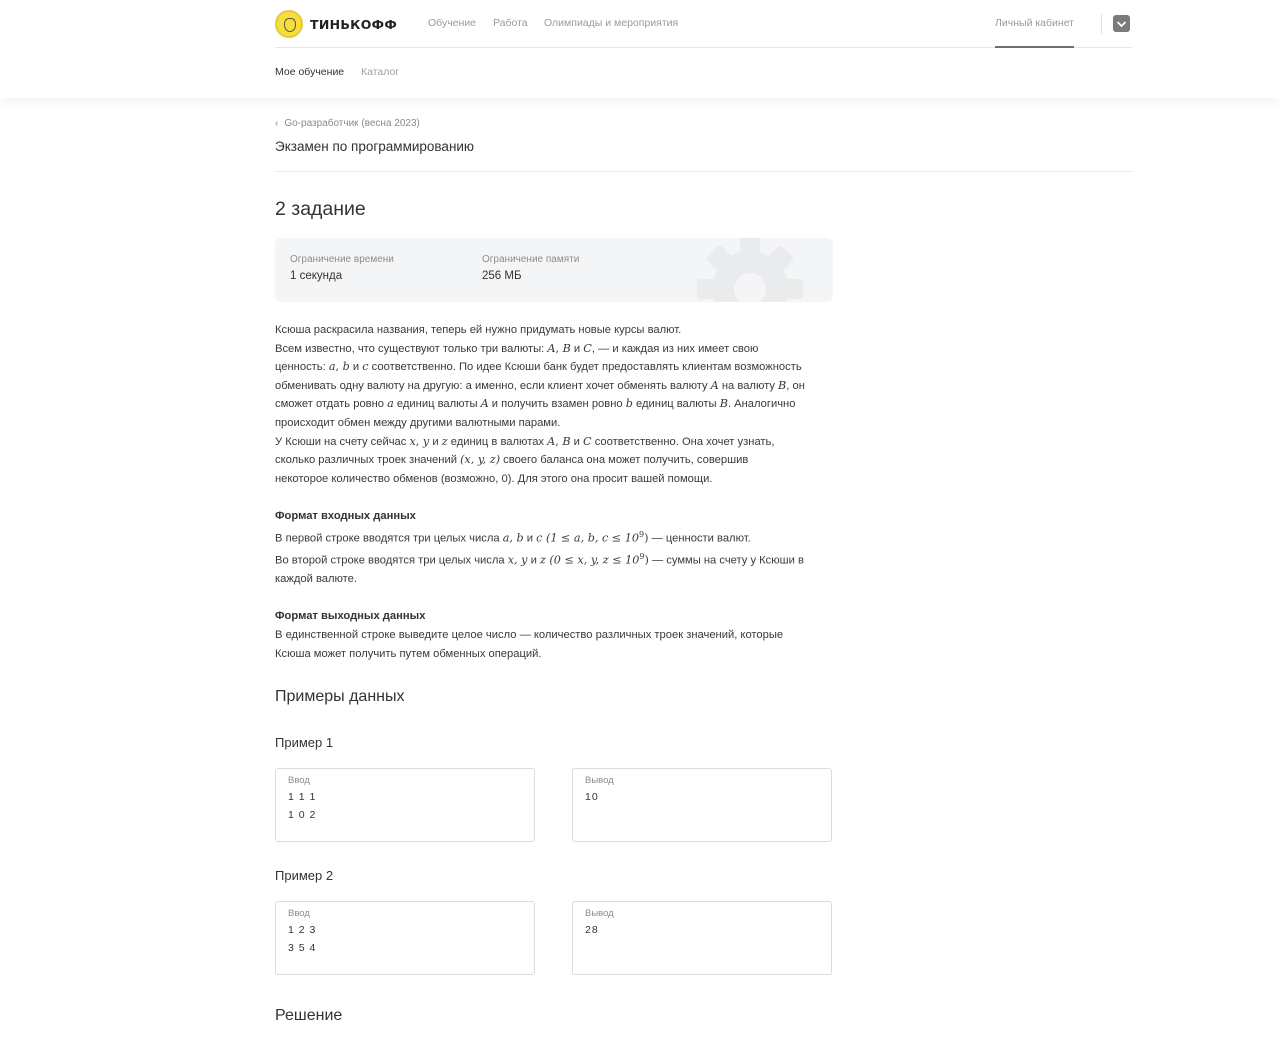 The image size is (1280, 1041). I want to click on example-2-title: Пример 2, so click(304, 875).